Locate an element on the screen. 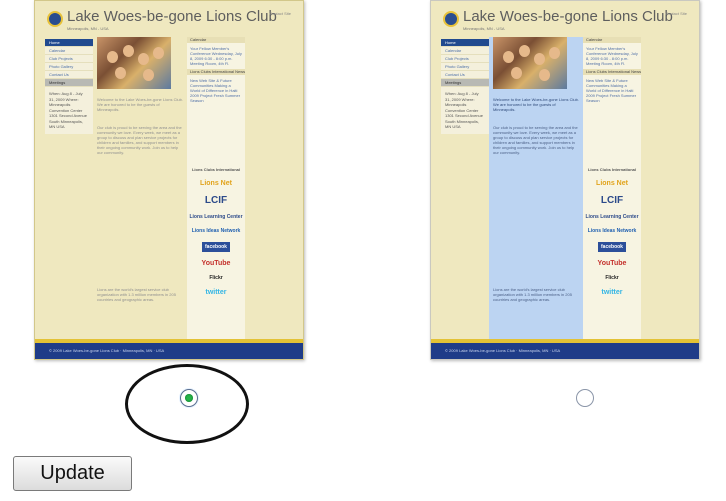 The height and width of the screenshot is (501, 726). layout-option-2-radio is located at coordinates (585, 398).